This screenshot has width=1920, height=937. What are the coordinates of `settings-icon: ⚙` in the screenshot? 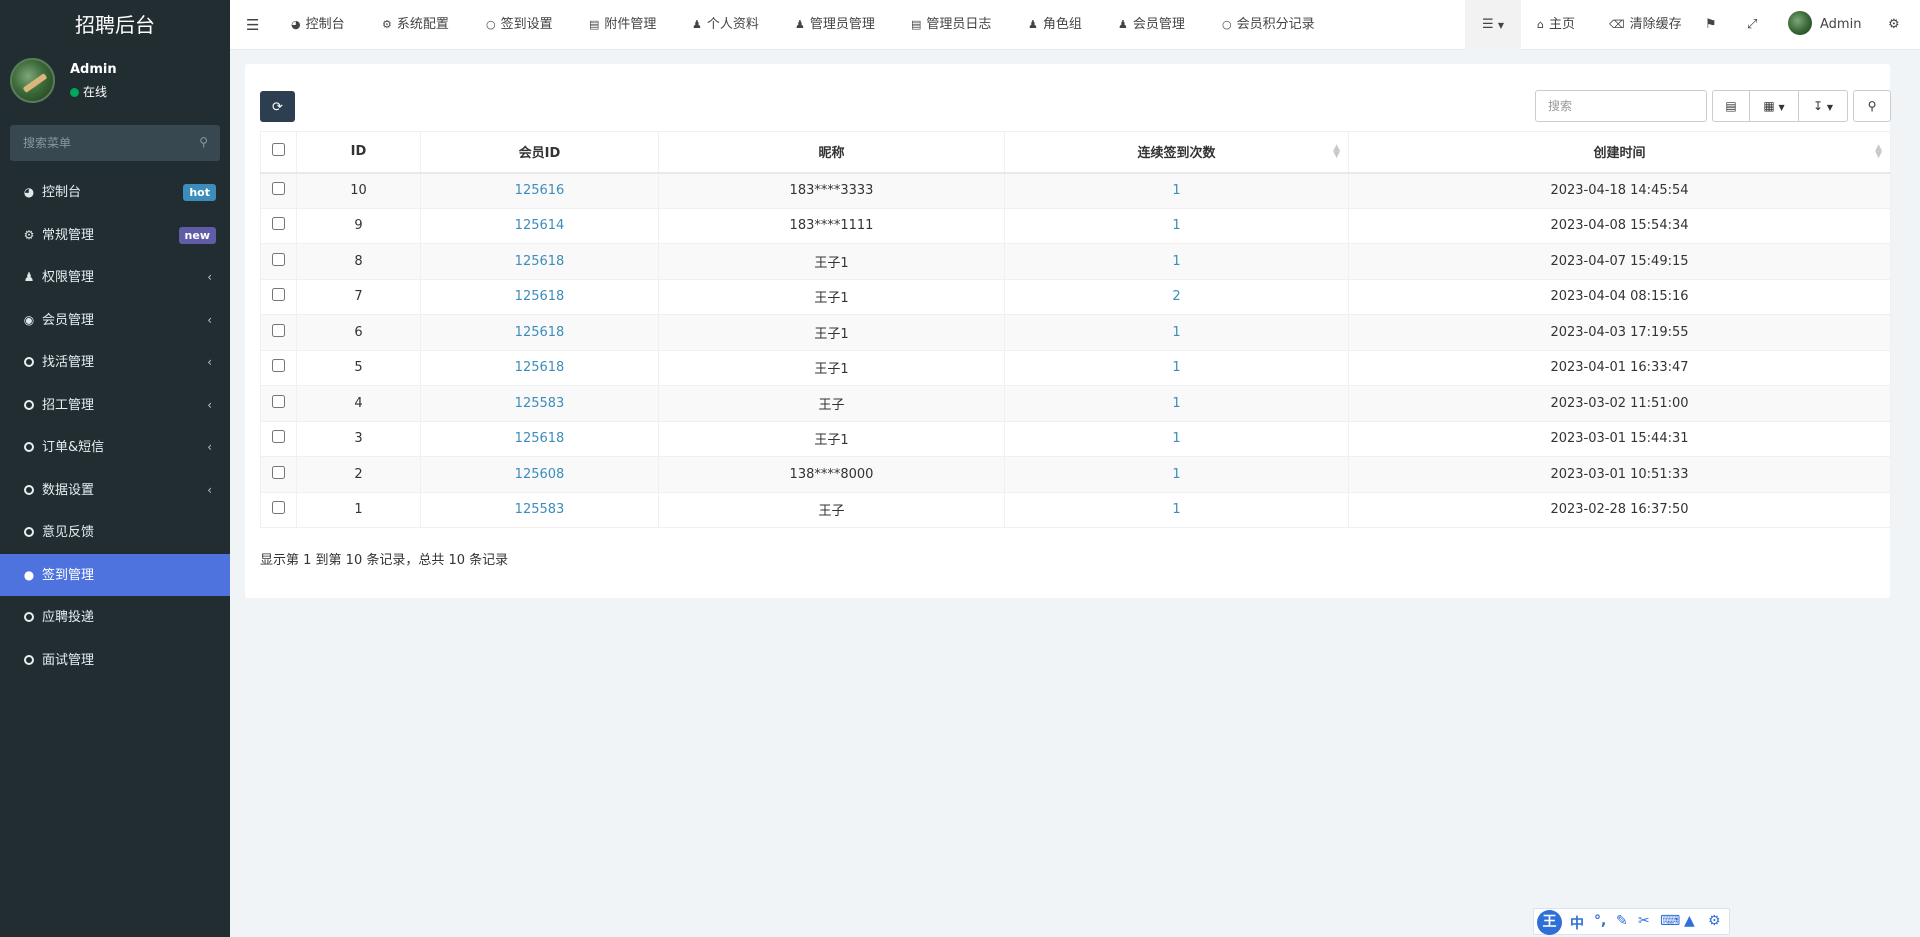 It's located at (1714, 921).